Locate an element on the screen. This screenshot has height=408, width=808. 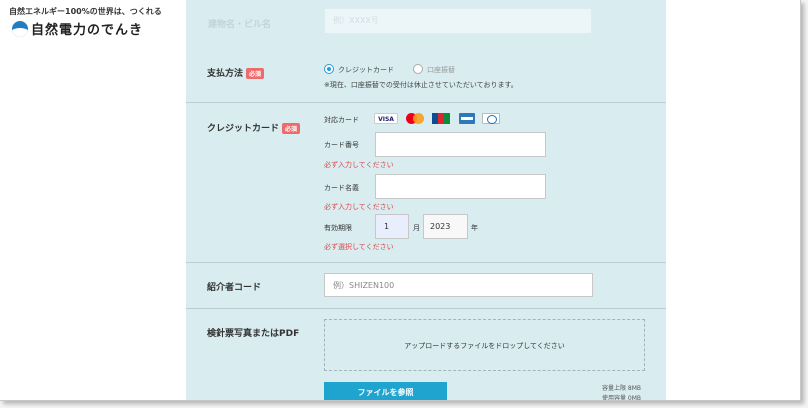
card-number-label: カード番号 is located at coordinates (341, 145).